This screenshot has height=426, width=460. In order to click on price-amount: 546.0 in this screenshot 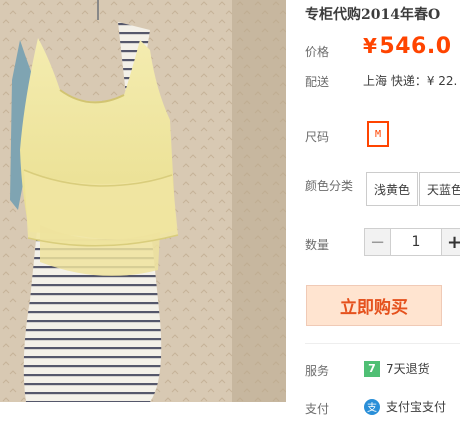, I will do `click(415, 46)`.